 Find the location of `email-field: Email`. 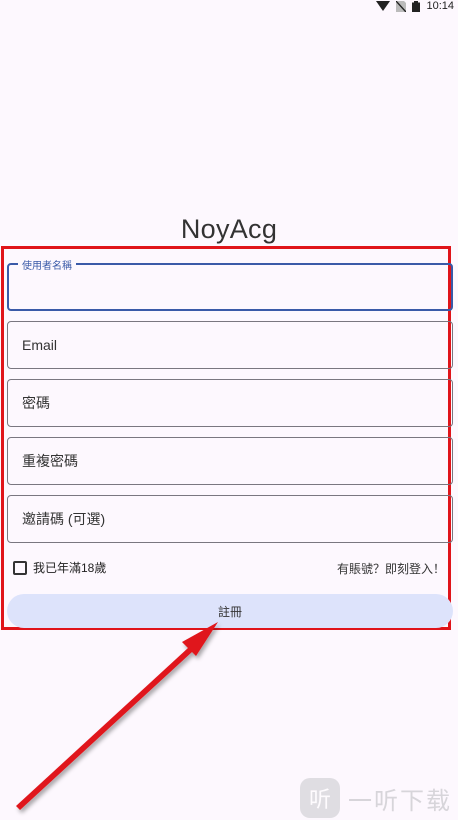

email-field: Email is located at coordinates (230, 345).